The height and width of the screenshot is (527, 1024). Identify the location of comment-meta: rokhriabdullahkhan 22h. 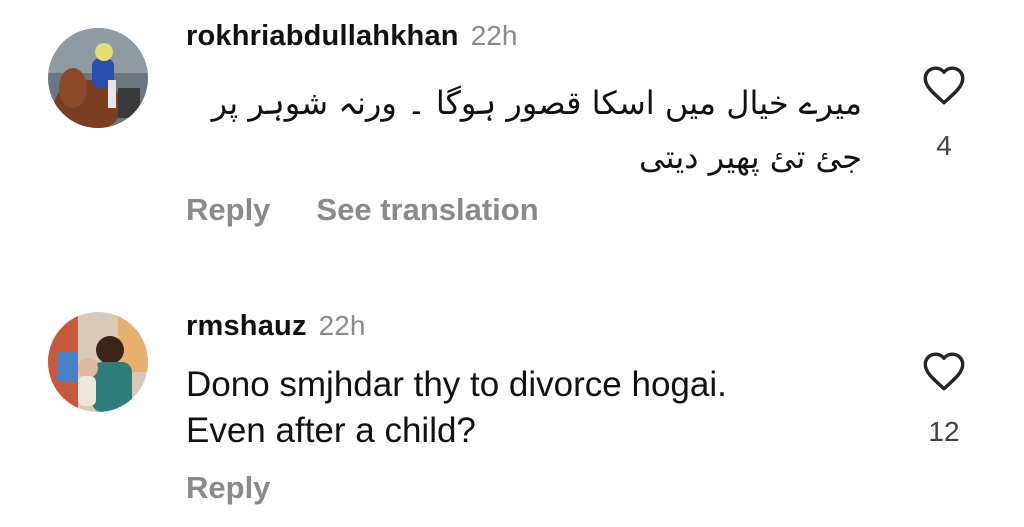
(351, 36).